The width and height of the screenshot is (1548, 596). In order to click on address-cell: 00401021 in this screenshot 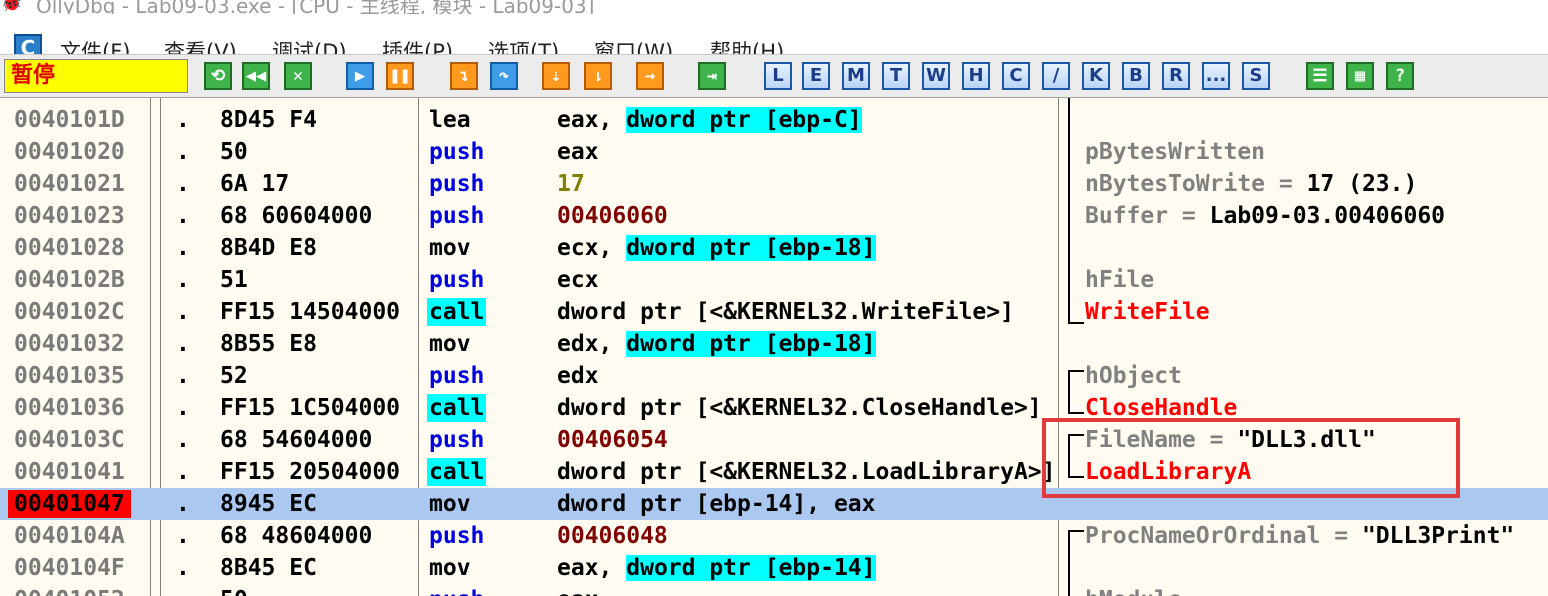, I will do `click(69, 184)`.